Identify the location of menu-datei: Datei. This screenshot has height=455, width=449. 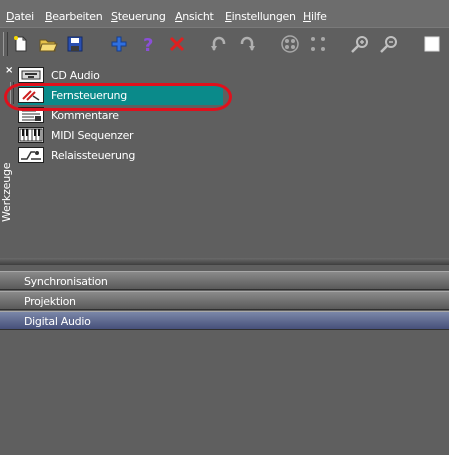
(20, 17).